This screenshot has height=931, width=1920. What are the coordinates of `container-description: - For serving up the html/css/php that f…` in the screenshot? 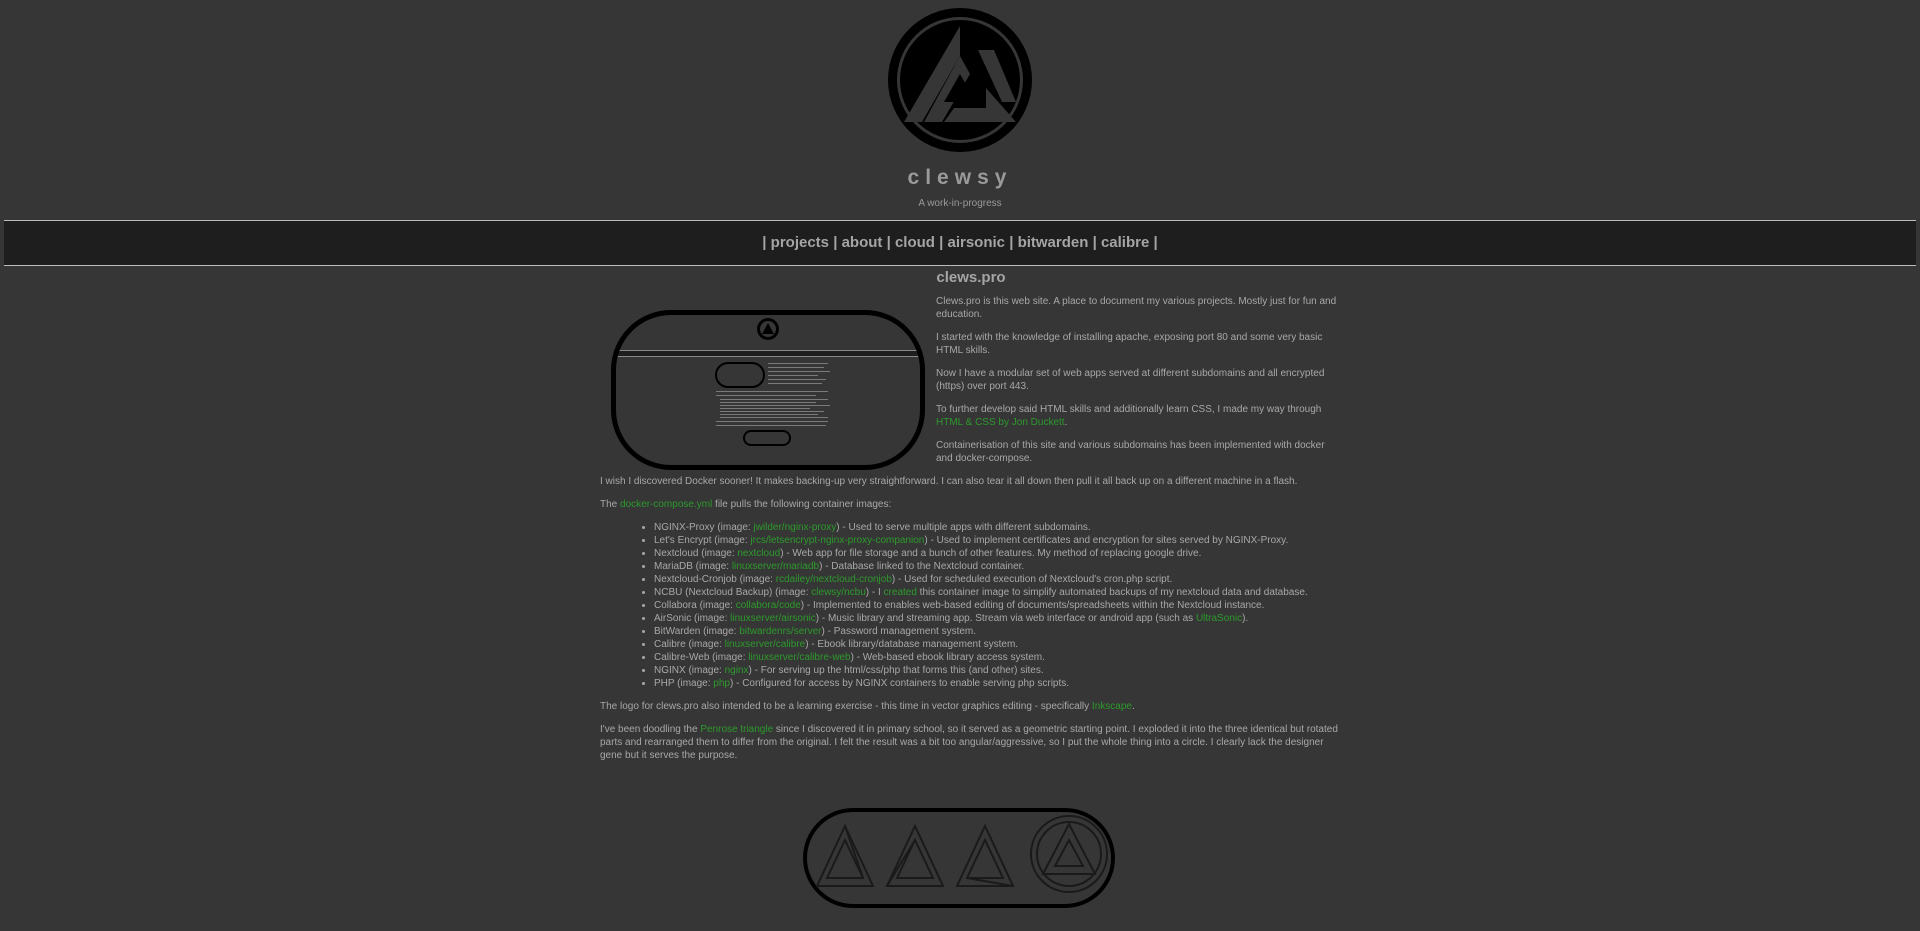 It's located at (897, 670).